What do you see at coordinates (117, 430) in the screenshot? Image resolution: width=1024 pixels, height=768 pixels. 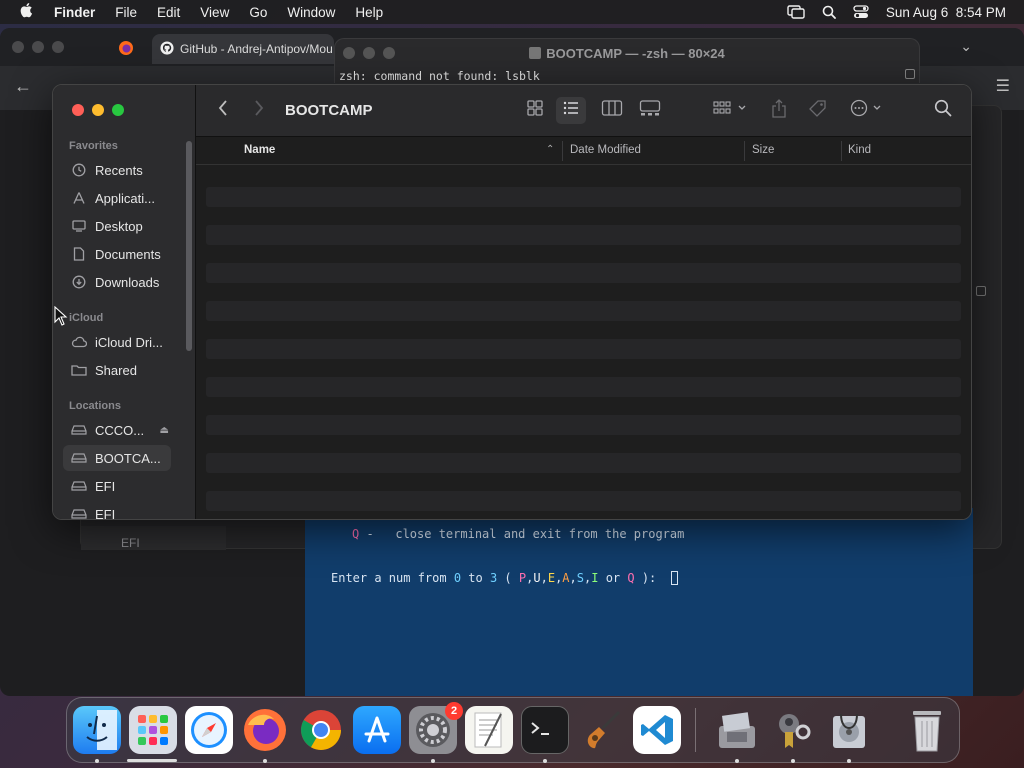 I see `sidebar-item-ccco: CCCO... ⏏` at bounding box center [117, 430].